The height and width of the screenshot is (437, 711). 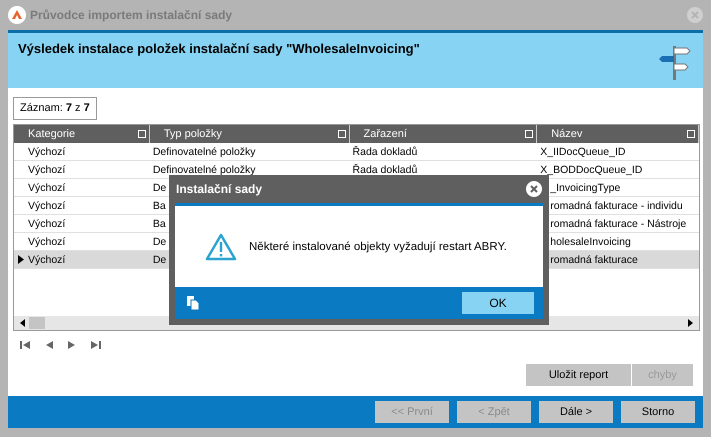 I want to click on table-cell: X_IIDocQueue_ID, so click(x=583, y=152).